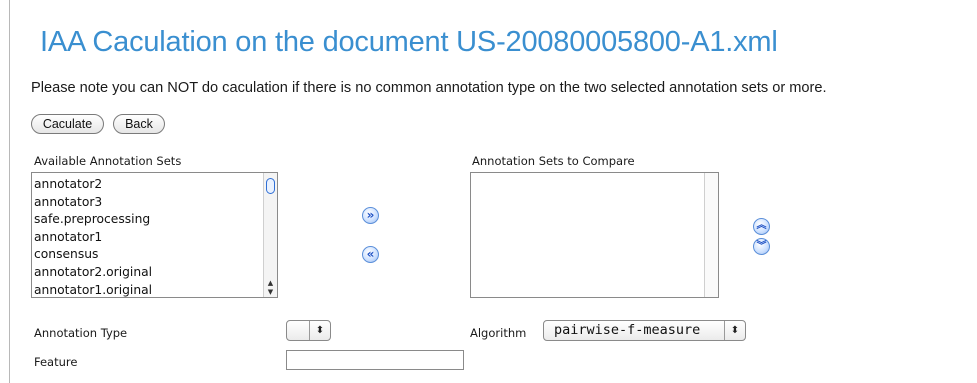  Describe the element at coordinates (375, 360) in the screenshot. I see `feature-input` at that location.